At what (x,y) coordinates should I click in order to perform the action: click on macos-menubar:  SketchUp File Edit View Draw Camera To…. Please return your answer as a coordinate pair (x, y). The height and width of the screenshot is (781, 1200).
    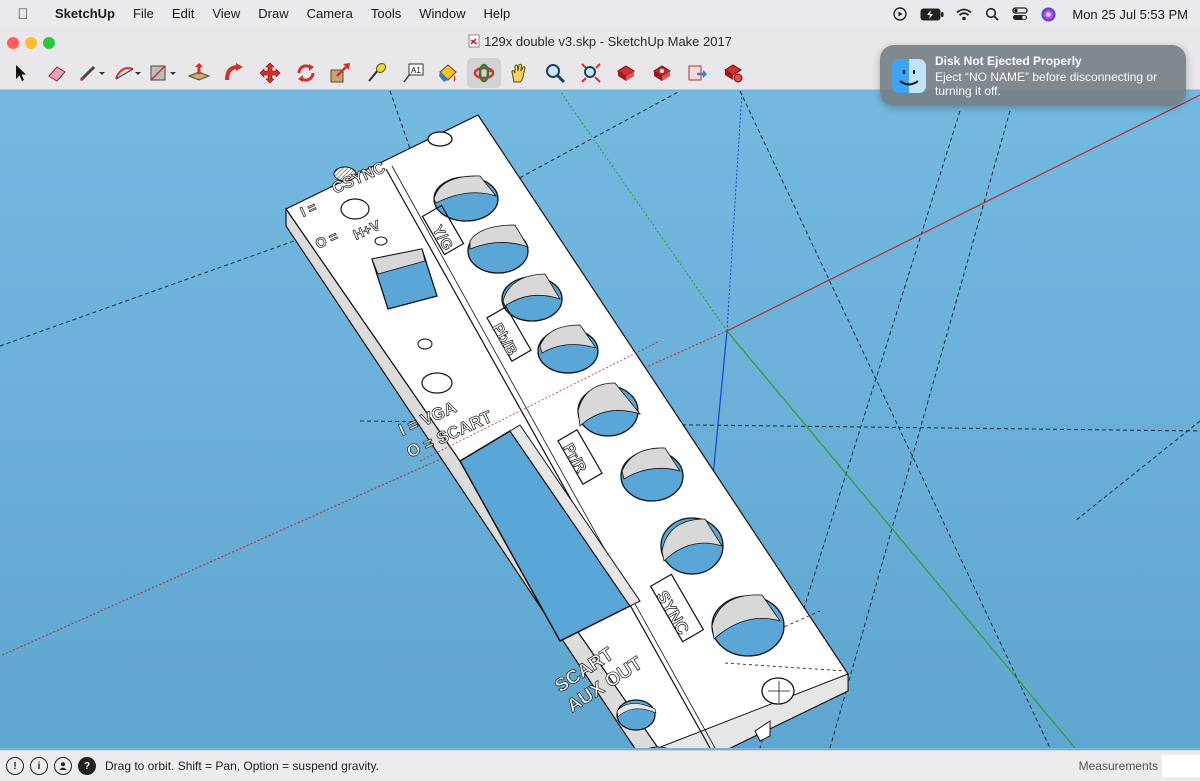
    Looking at the image, I should click on (600, 14).